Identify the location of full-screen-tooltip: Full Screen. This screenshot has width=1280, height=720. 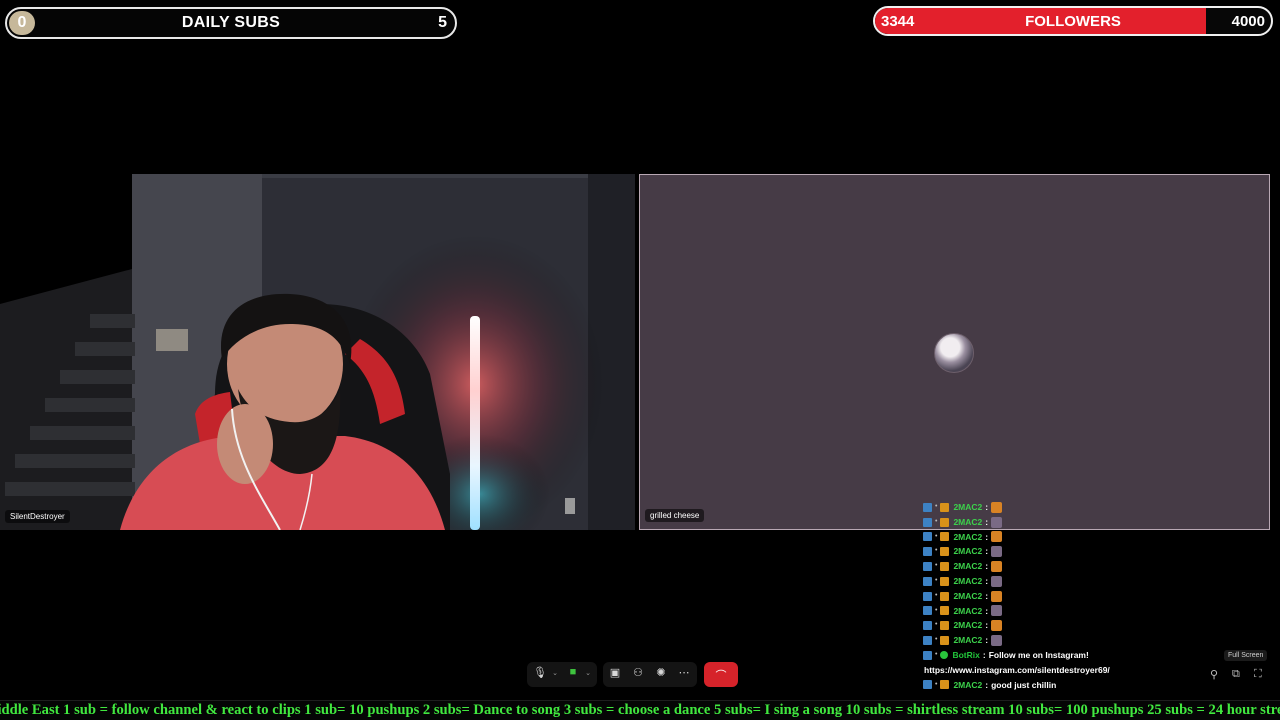
(1246, 655).